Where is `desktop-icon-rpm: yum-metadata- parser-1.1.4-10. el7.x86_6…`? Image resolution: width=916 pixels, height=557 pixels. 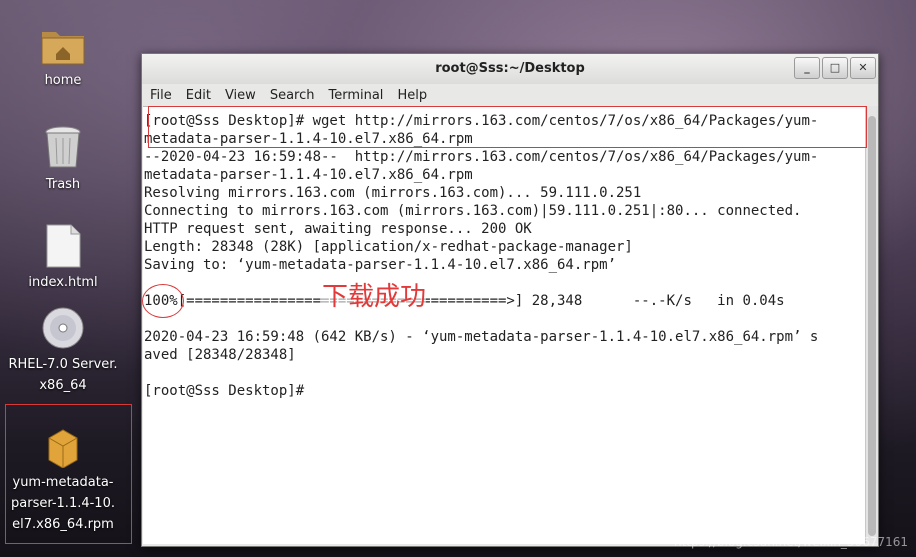
desktop-icon-rpm: yum-metadata- parser-1.1.4-10. el7.x86_6… is located at coordinates (63, 481).